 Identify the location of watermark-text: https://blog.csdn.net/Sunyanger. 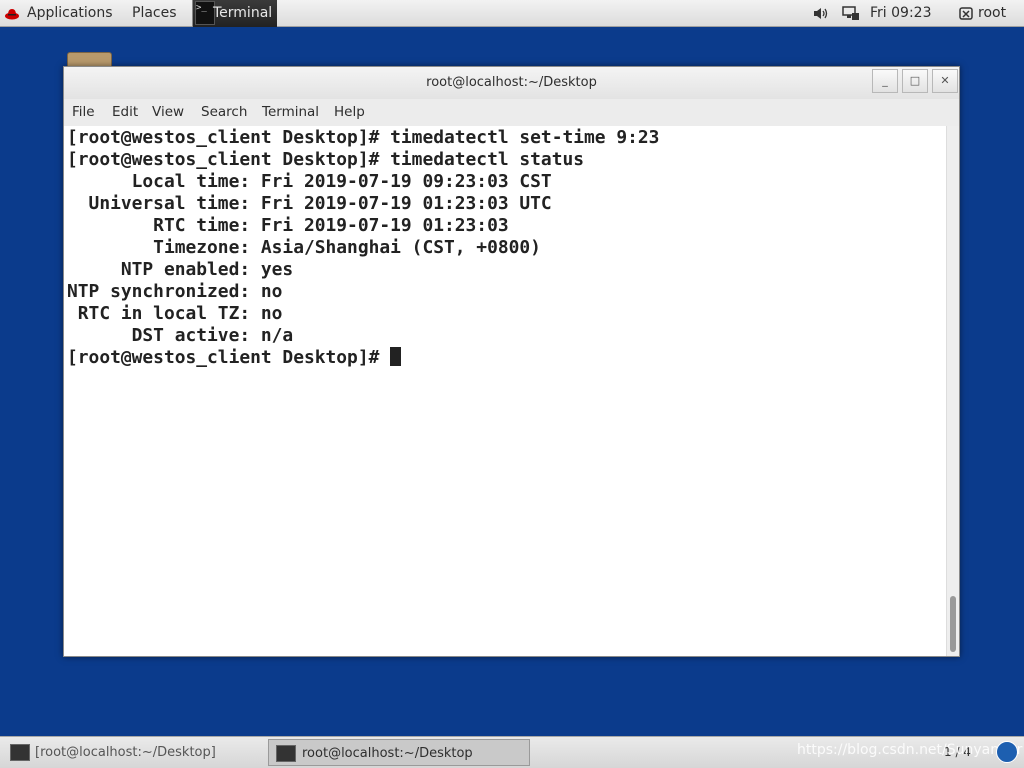
(910, 750).